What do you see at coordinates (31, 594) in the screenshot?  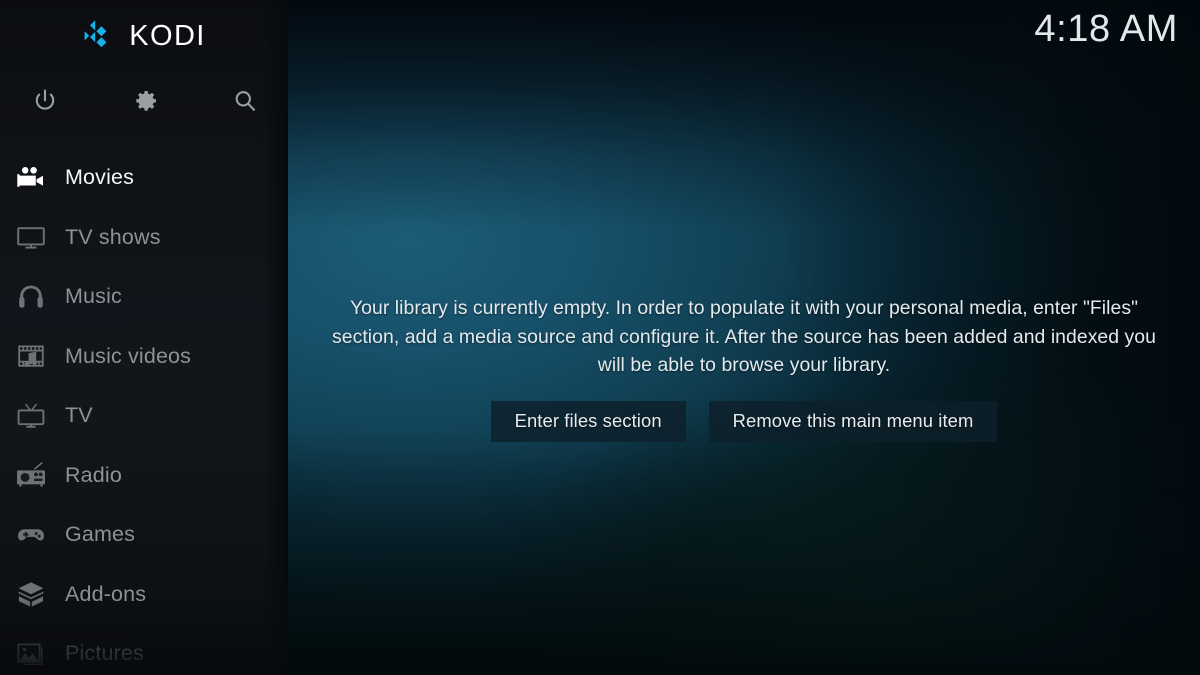 I see `open-box-icon` at bounding box center [31, 594].